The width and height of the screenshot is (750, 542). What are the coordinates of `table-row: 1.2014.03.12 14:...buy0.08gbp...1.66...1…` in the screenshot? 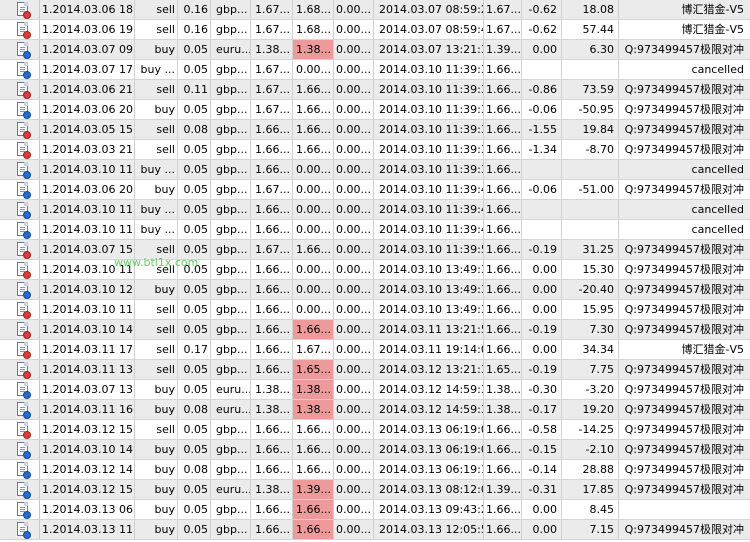 It's located at (375, 470).